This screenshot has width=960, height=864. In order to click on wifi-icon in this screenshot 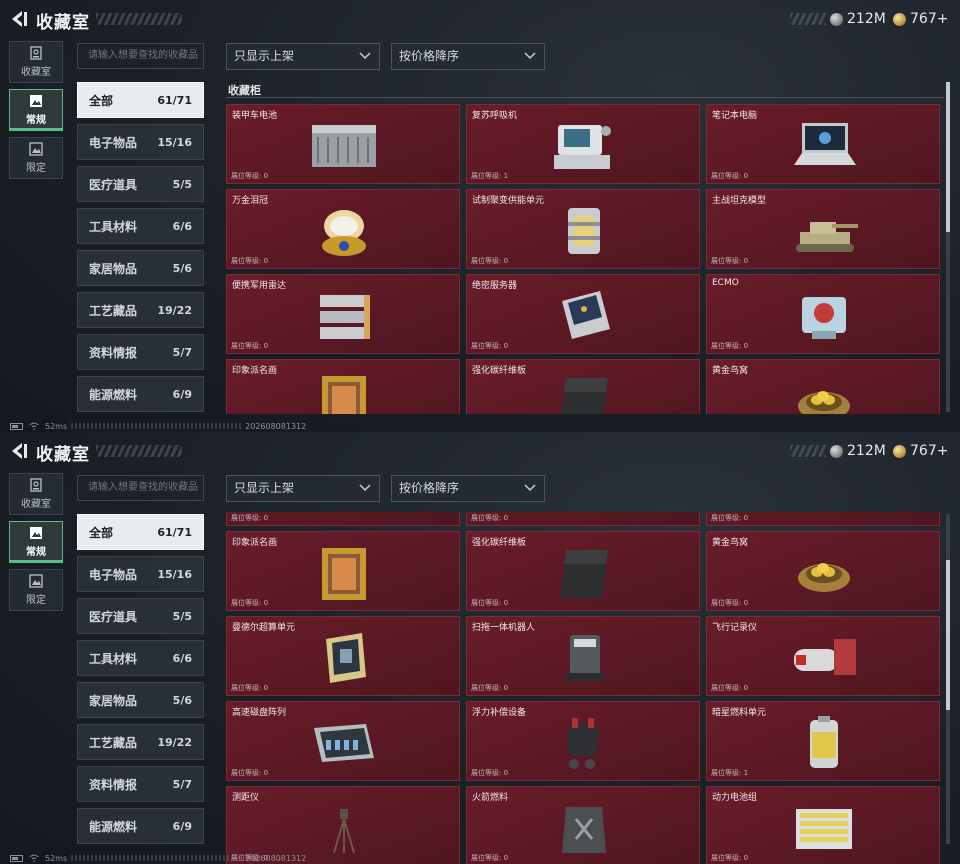, I will do `click(34, 858)`.